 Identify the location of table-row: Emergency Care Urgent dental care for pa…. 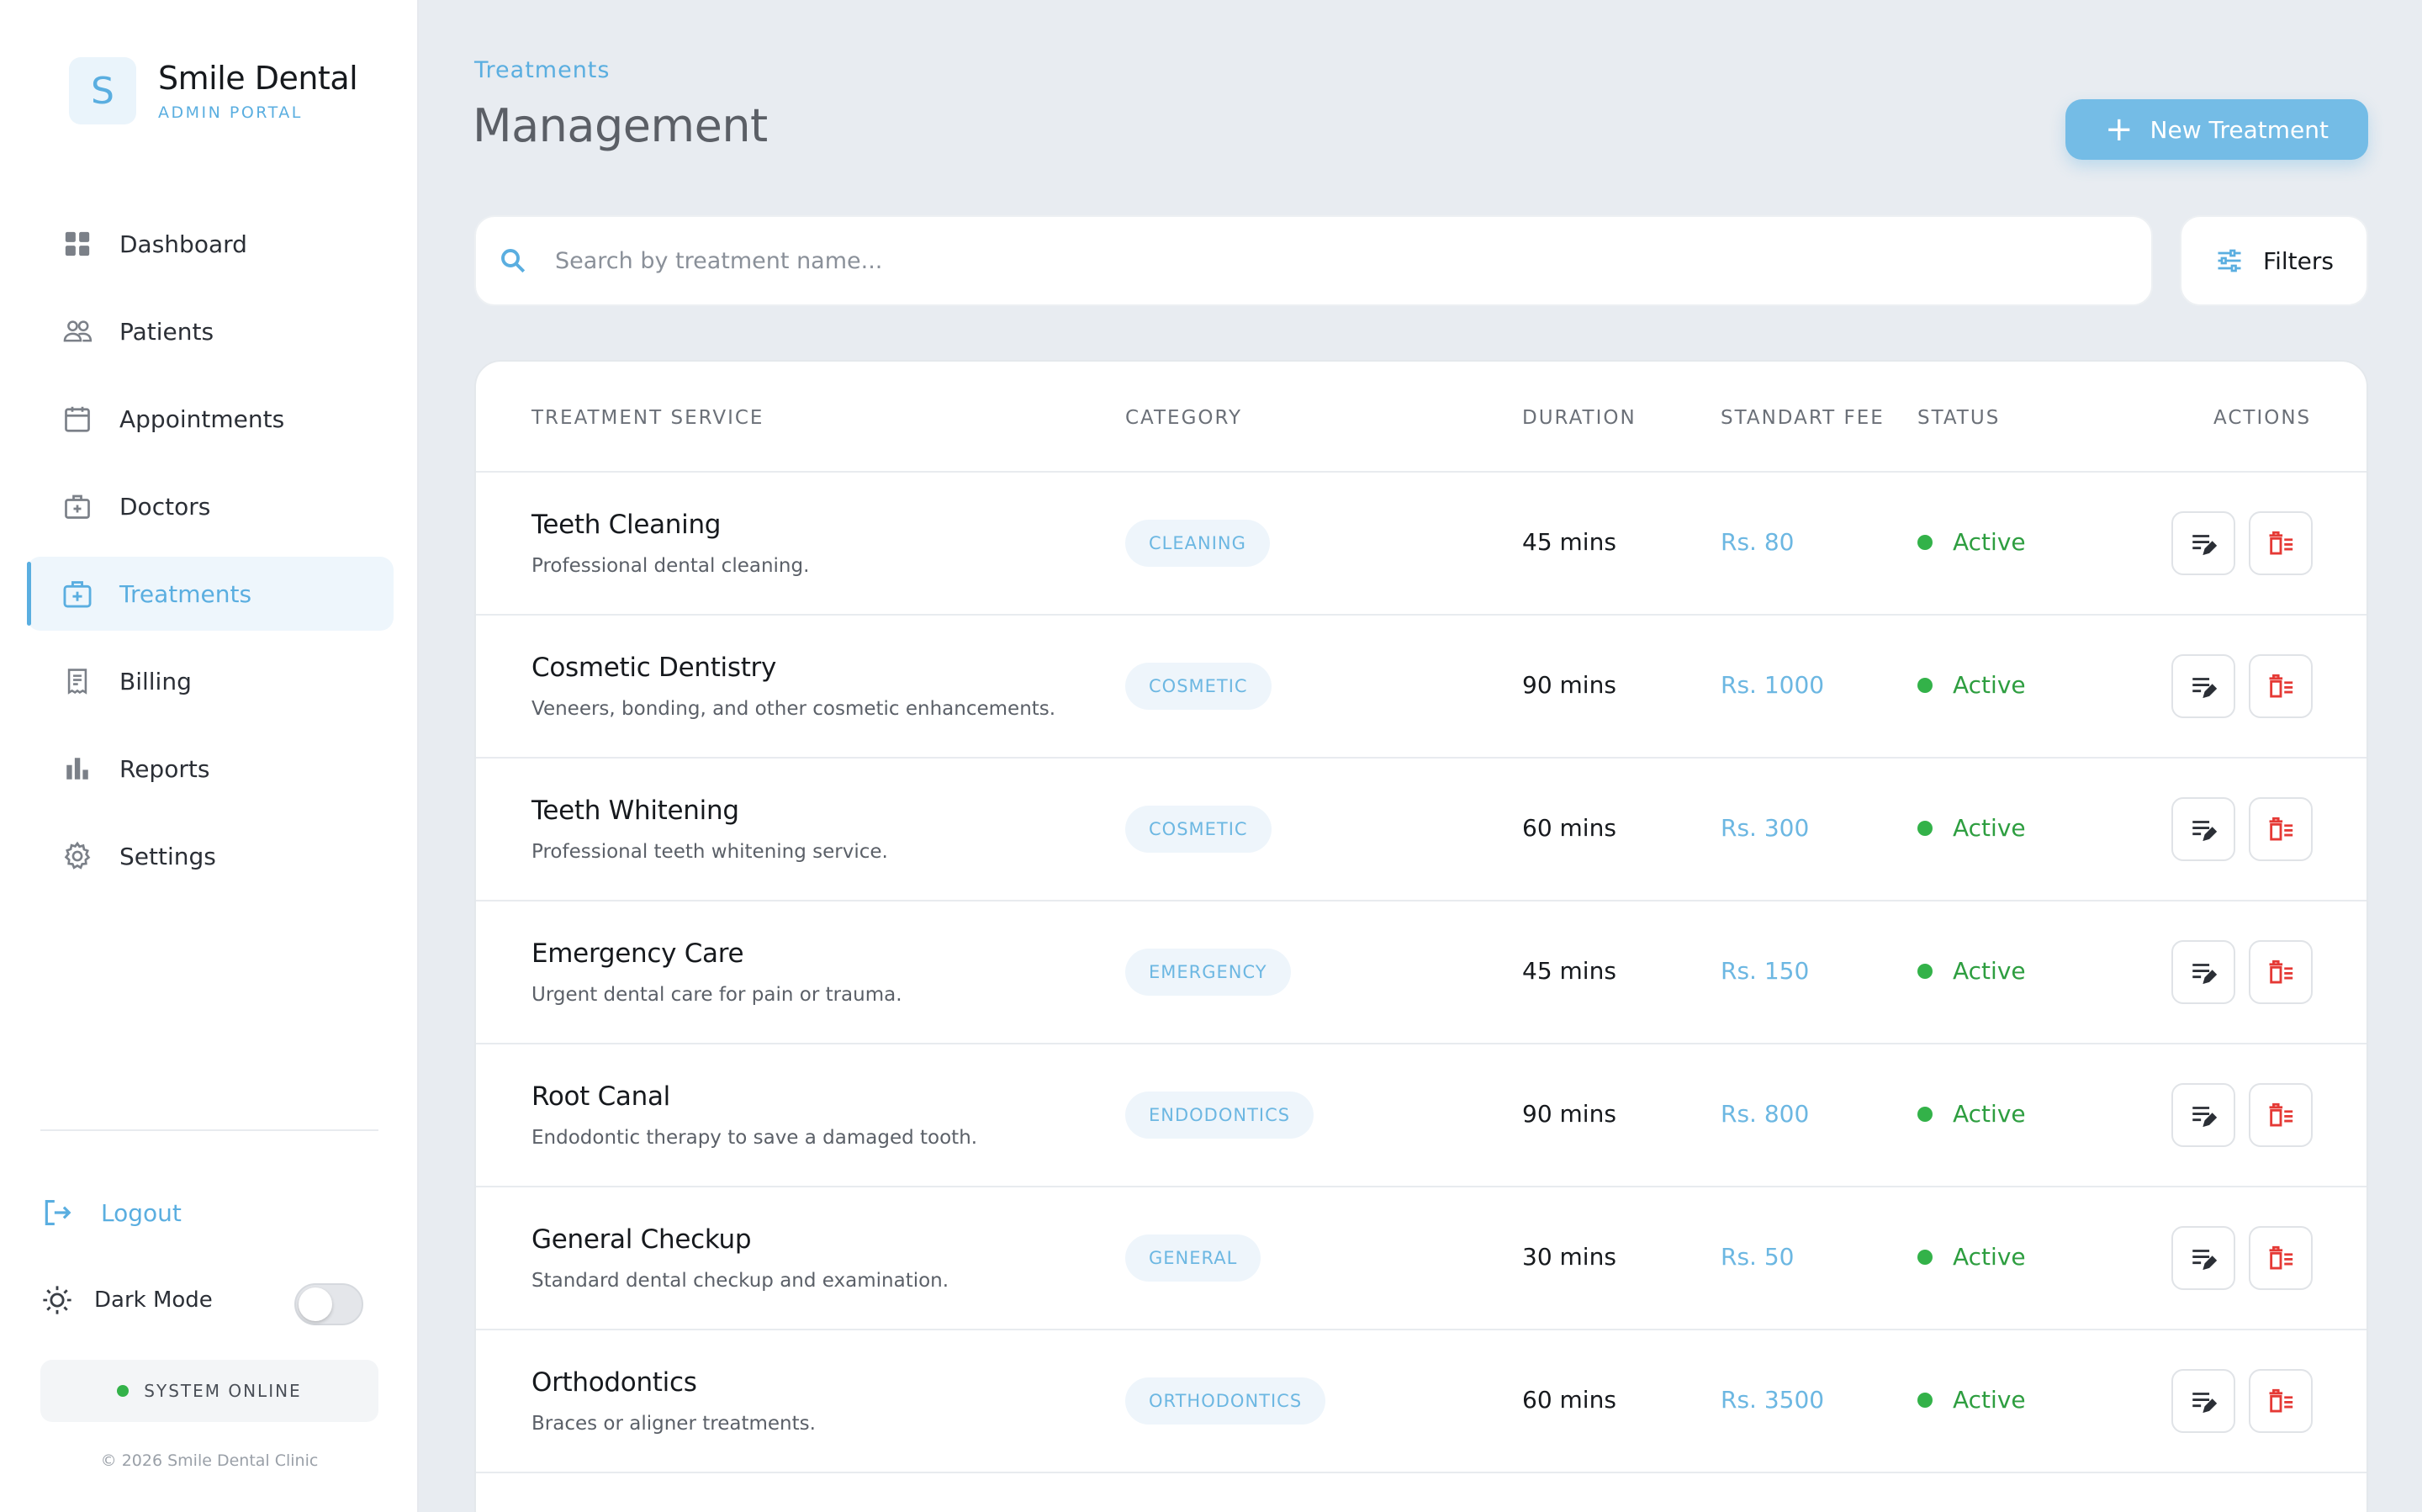
(1421, 972).